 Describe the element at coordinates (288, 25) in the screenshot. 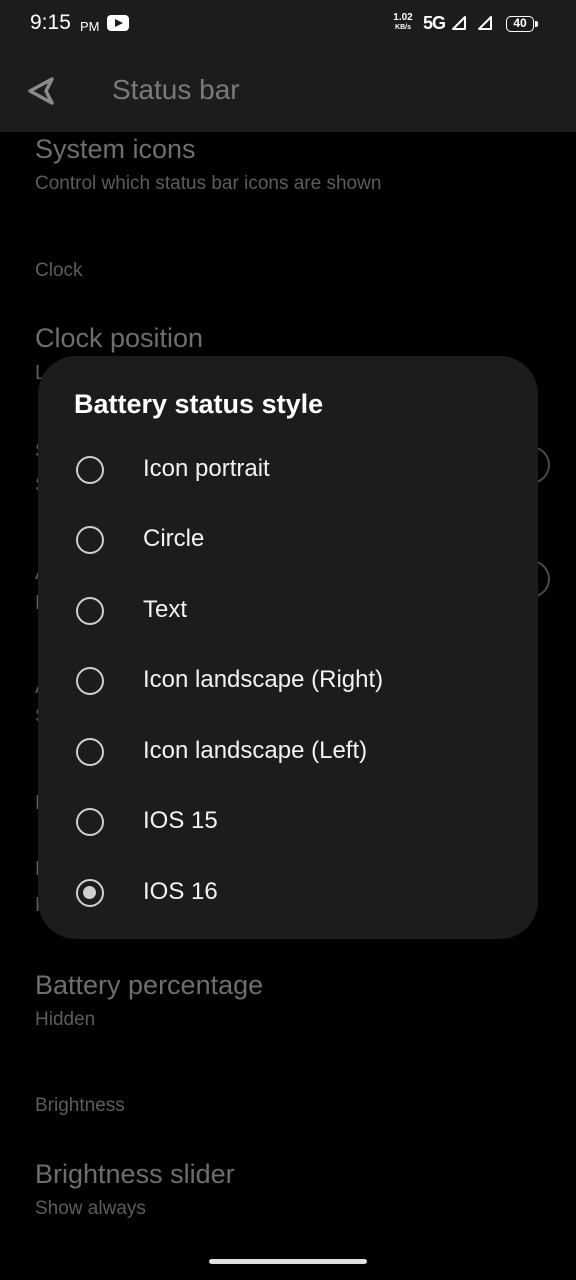

I see `status-bar: 9:15 PM 1.02 KB/s 5G 40` at that location.